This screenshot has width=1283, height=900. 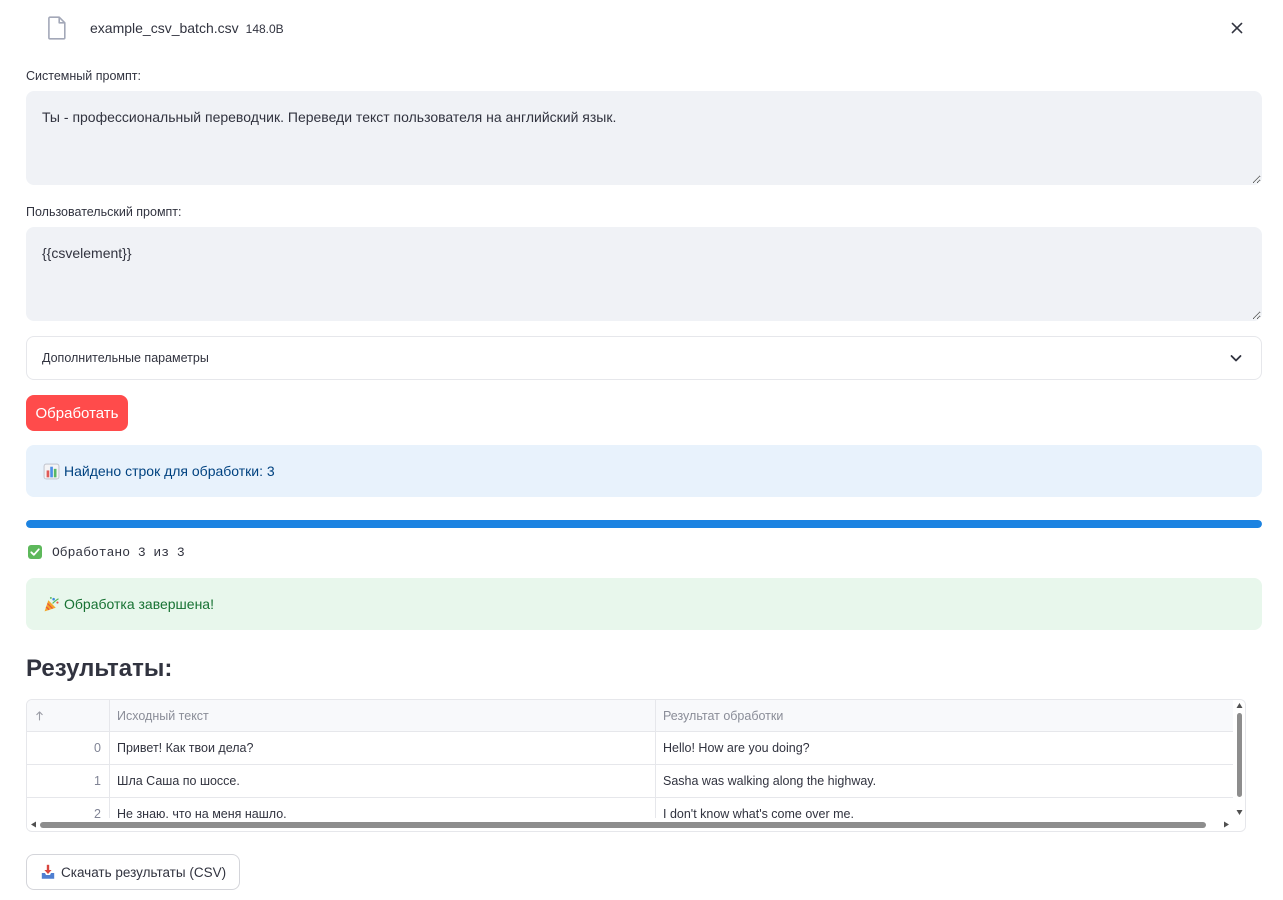 I want to click on table-header-row: Исходный текст Результат обработки, so click(x=630, y=716).